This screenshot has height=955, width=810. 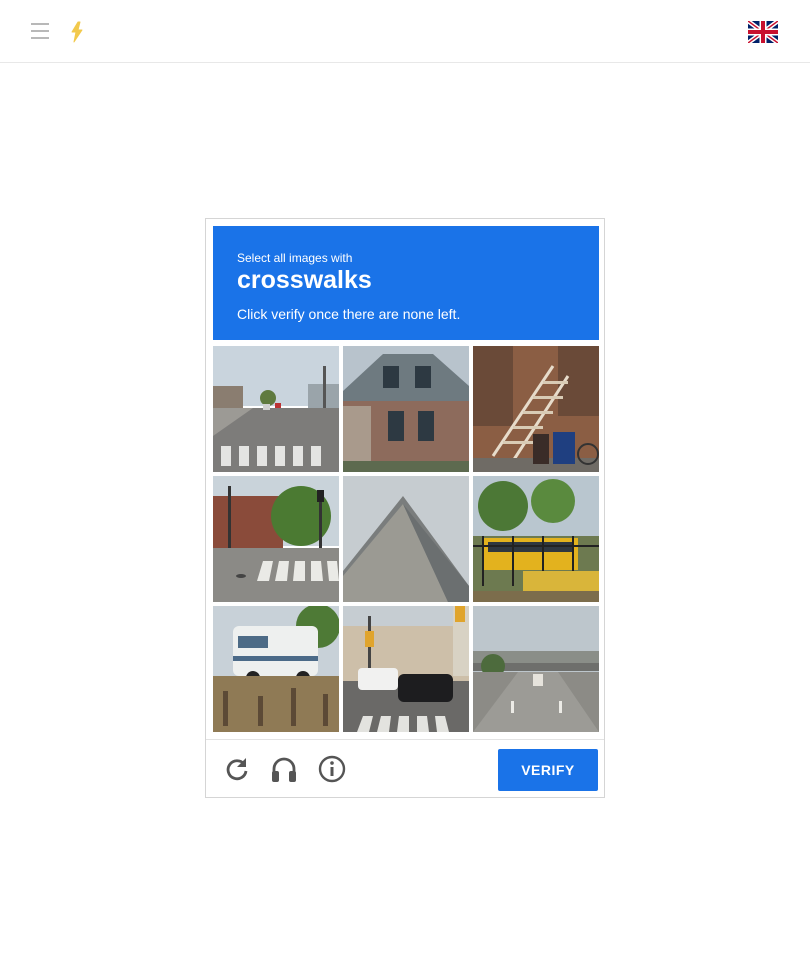 What do you see at coordinates (763, 32) in the screenshot?
I see `uk-flag-icon` at bounding box center [763, 32].